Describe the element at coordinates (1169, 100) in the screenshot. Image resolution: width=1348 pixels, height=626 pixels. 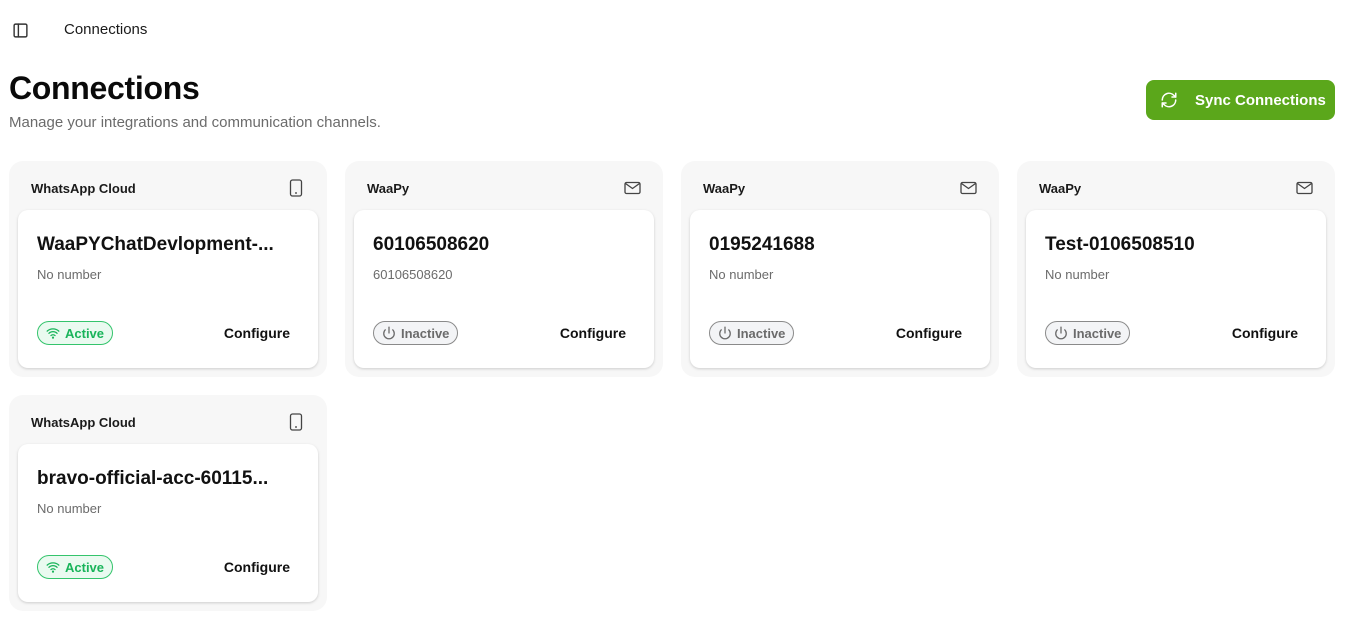
I see `refresh-icon` at that location.